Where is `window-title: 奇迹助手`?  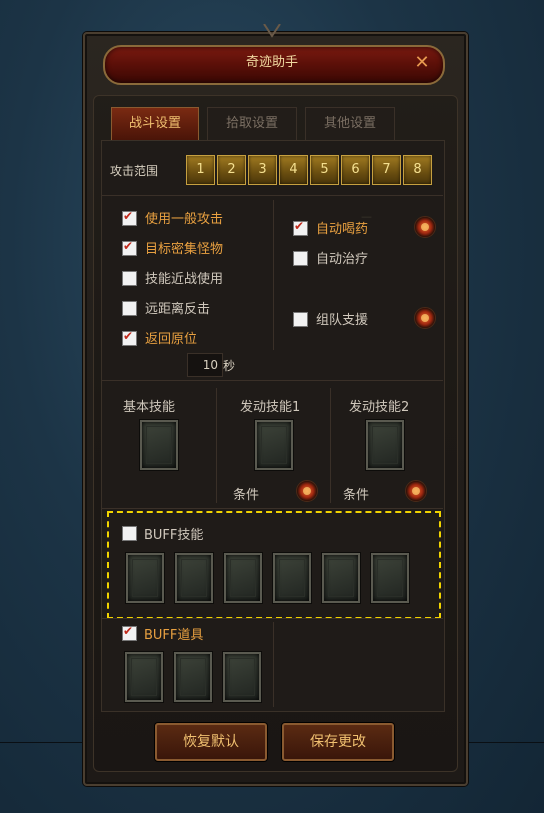 window-title: 奇迹助手 is located at coordinates (271, 62).